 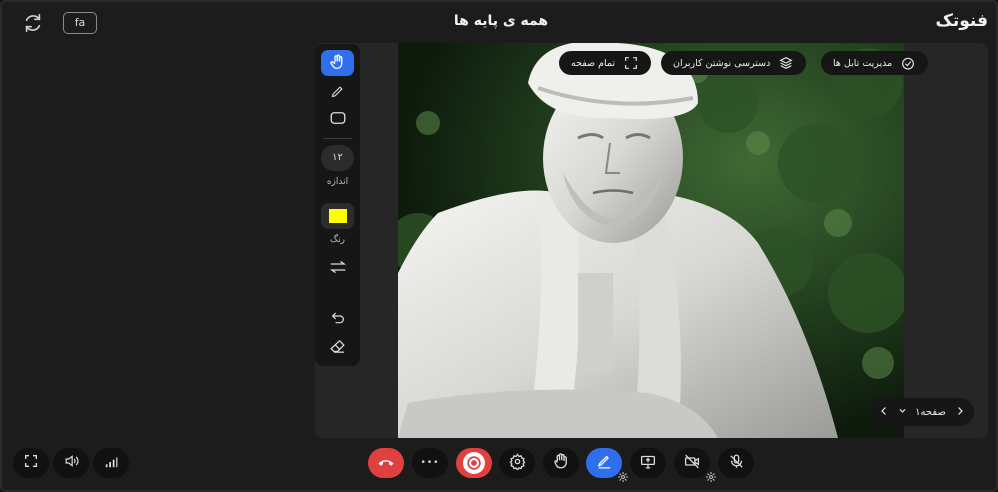 I want to click on microphone-button, so click(x=736, y=463).